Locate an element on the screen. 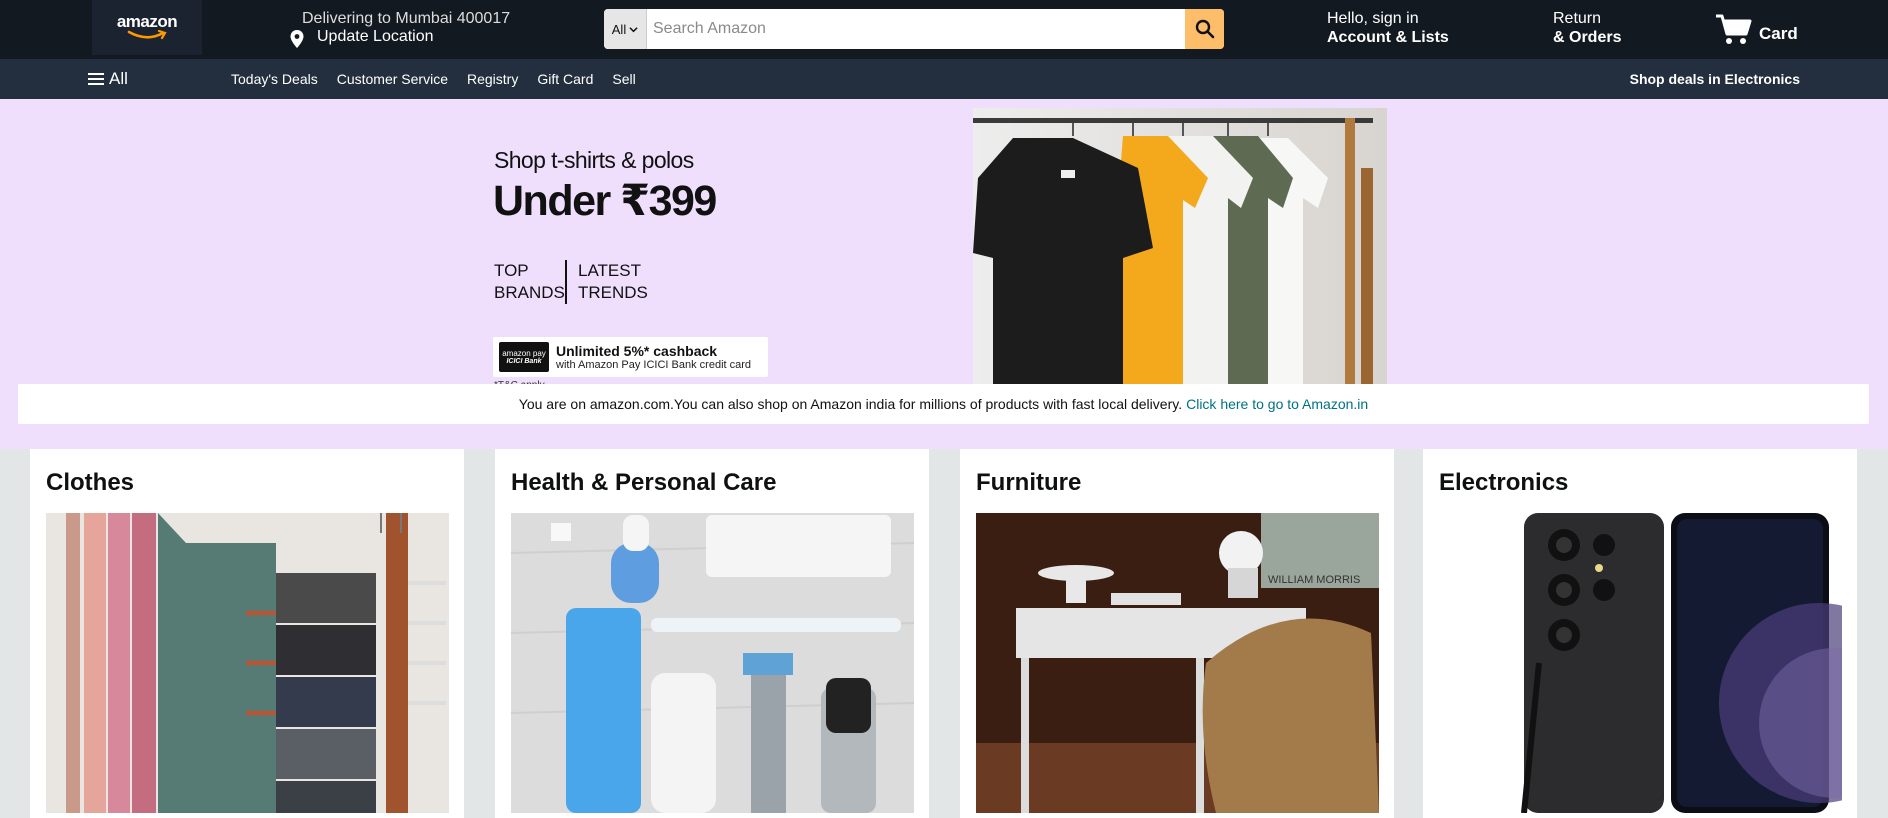  clothes-image is located at coordinates (247, 663).